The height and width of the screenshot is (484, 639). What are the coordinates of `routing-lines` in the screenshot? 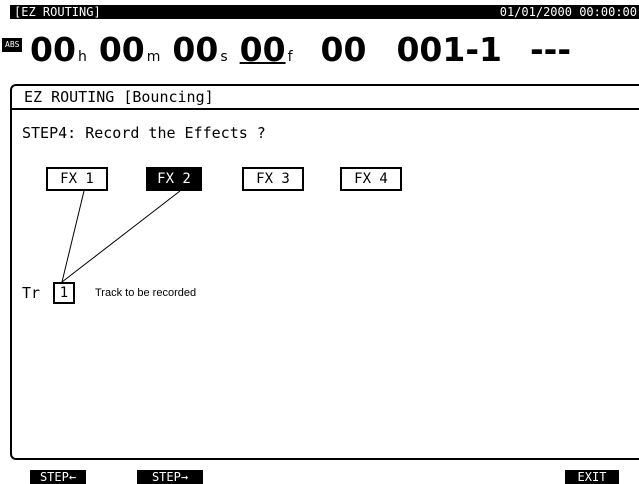 It's located at (121, 236).